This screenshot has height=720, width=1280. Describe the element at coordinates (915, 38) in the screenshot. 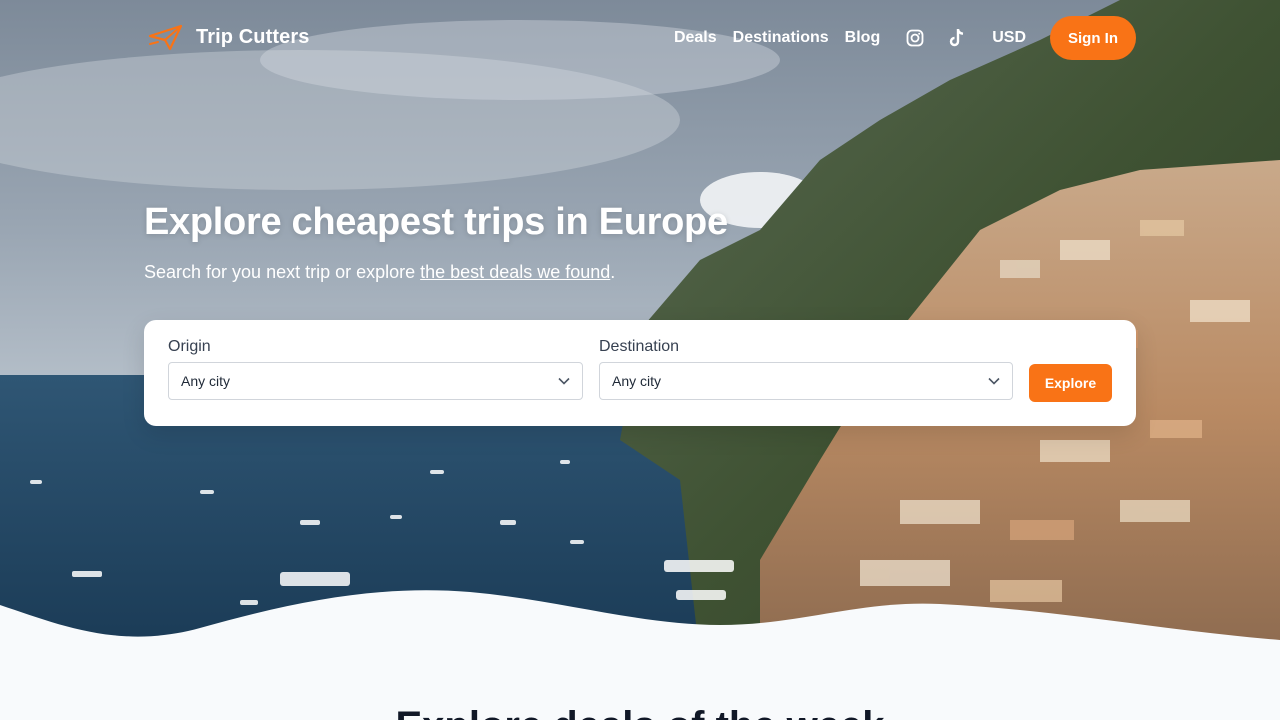

I see `instagram-icon` at that location.